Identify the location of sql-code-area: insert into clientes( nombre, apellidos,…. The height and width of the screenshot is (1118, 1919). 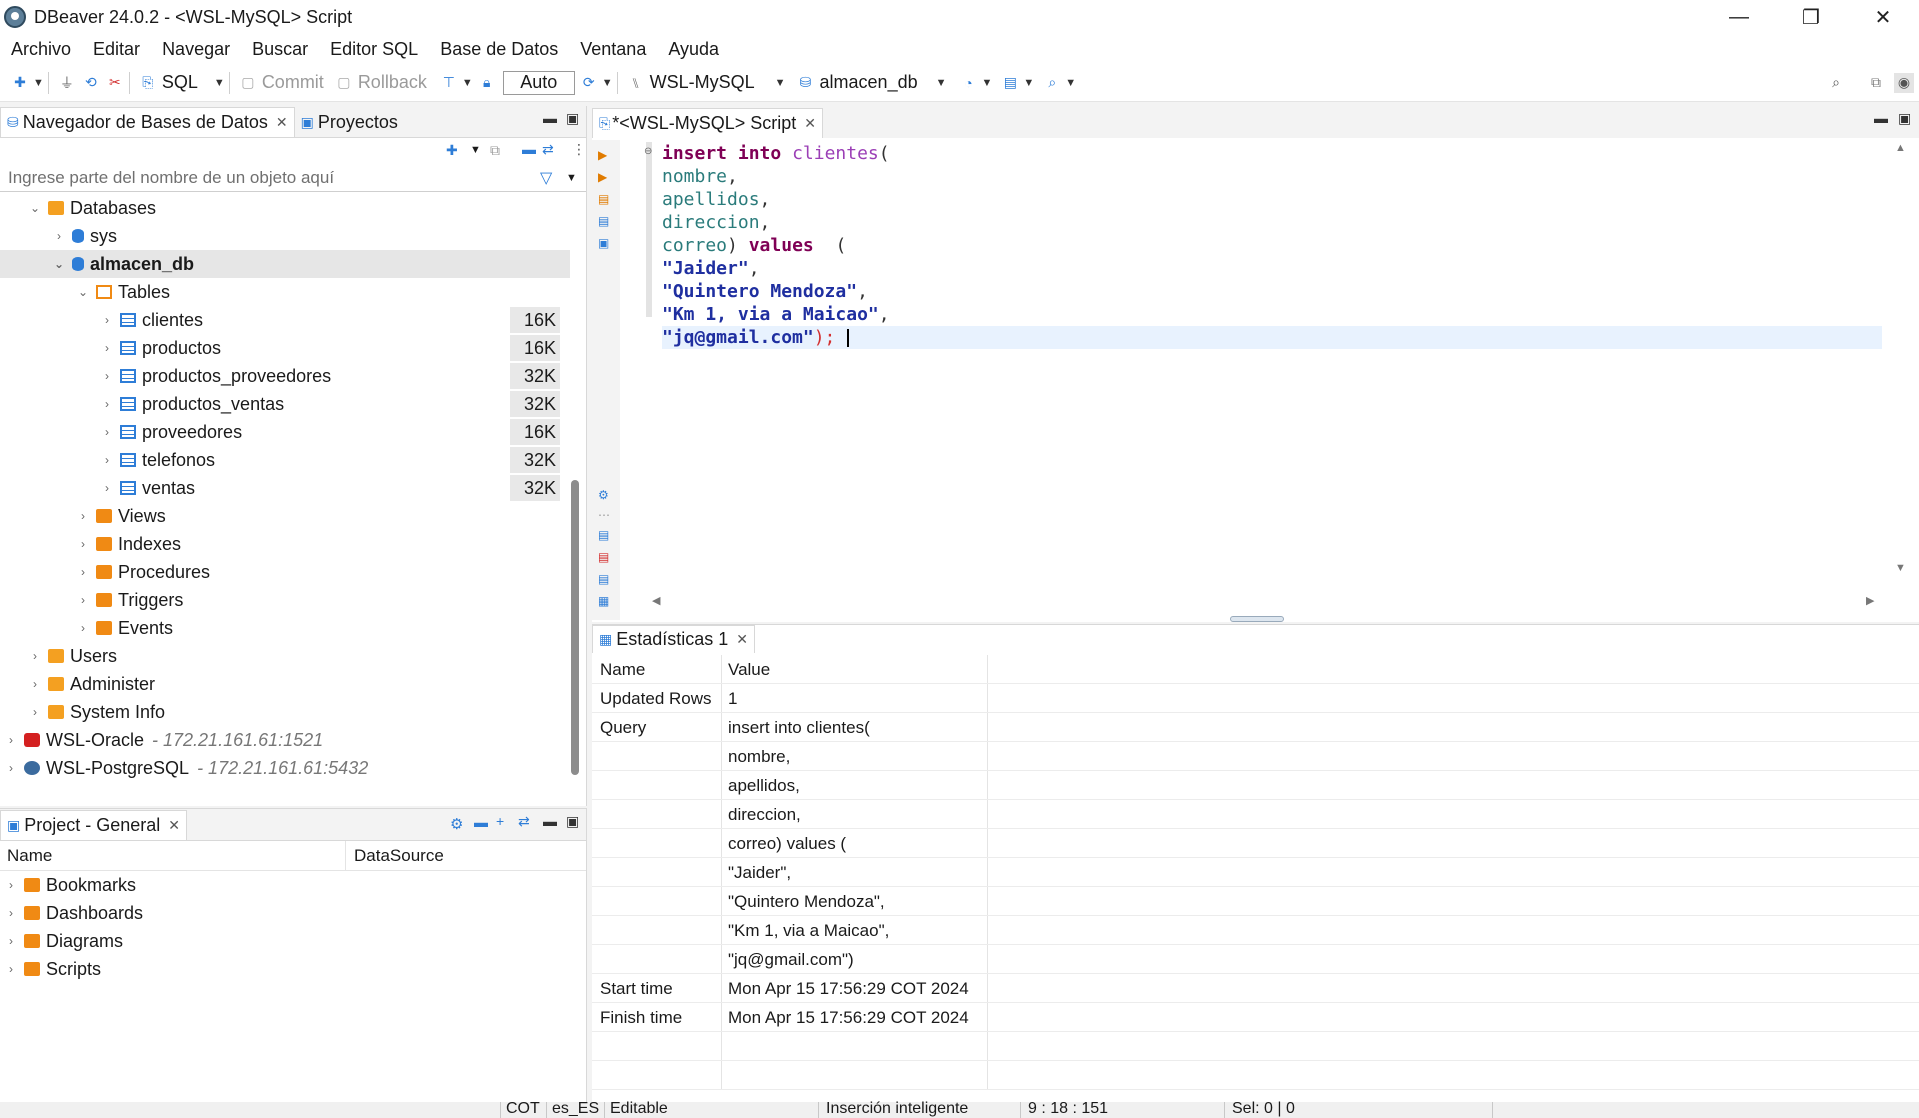
(1272, 245).